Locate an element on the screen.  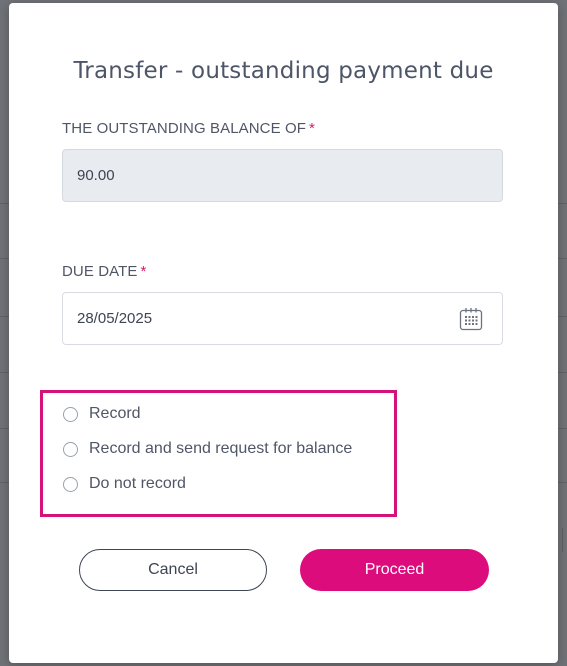
balance-field: 90.00 is located at coordinates (282, 175).